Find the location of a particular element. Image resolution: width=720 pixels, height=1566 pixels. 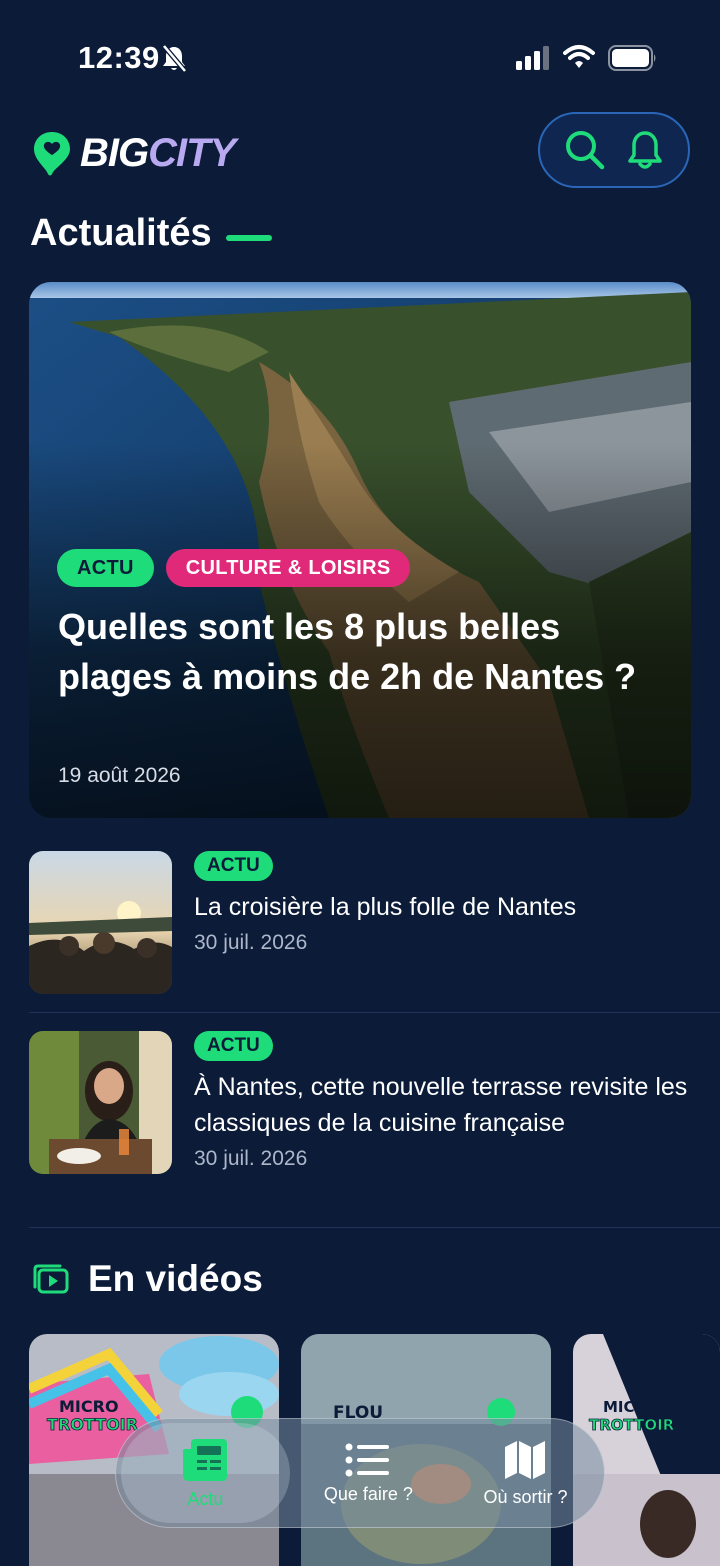

hero-article-date: 19 août 2026 is located at coordinates (119, 775).